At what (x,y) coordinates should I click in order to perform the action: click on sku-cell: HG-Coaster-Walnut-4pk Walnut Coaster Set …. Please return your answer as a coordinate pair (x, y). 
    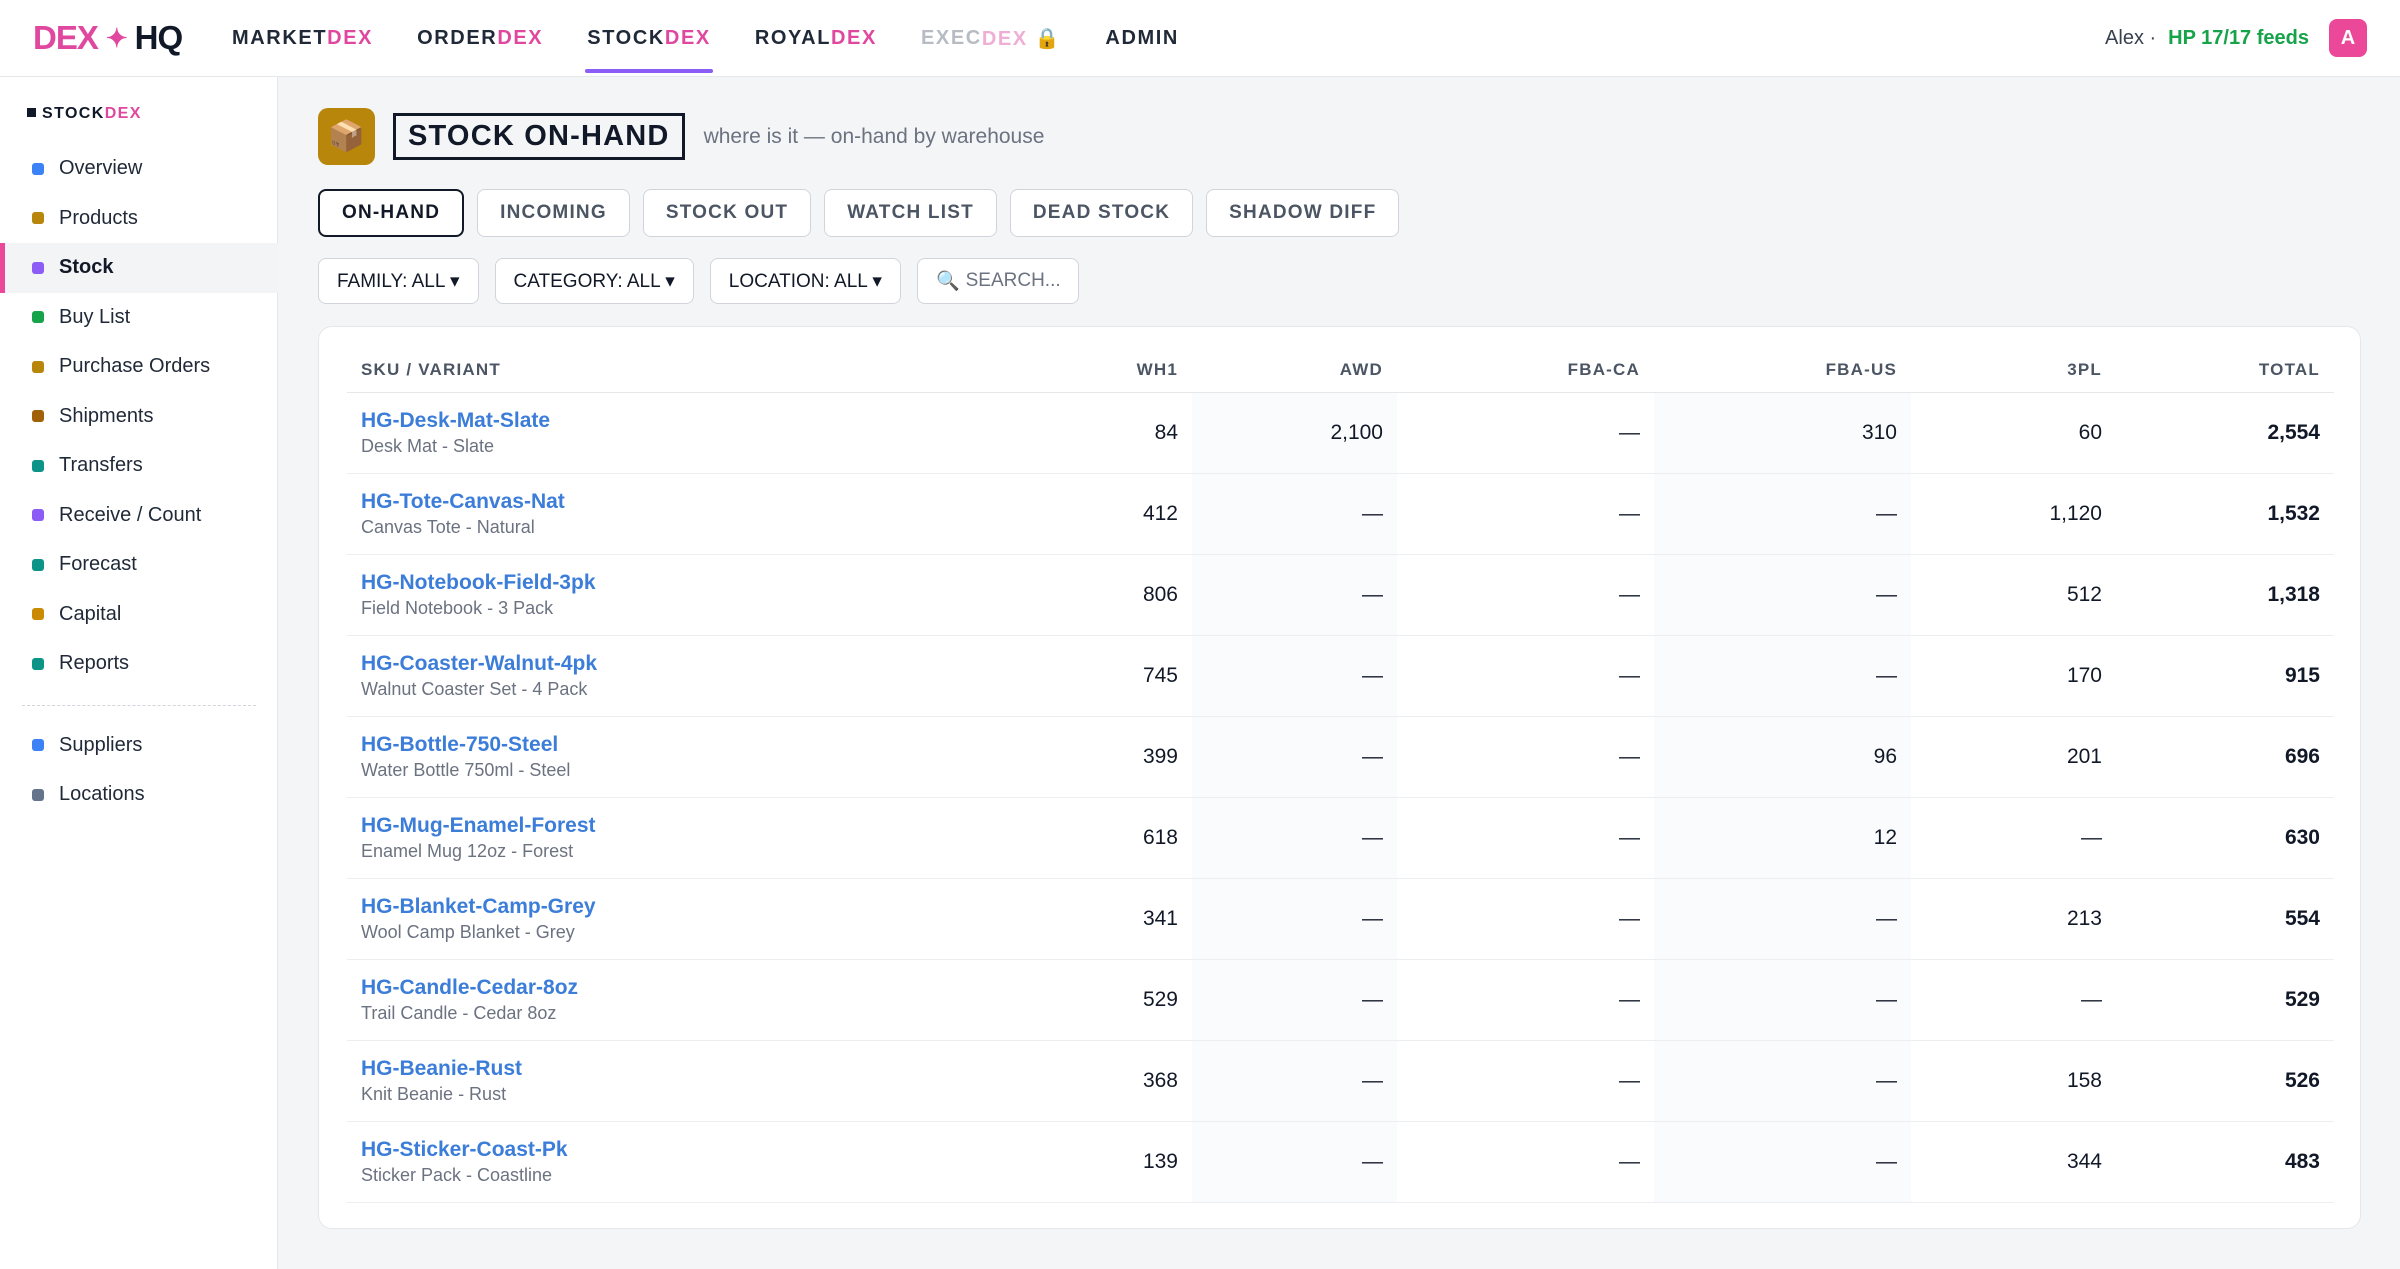
    Looking at the image, I should click on (657, 676).